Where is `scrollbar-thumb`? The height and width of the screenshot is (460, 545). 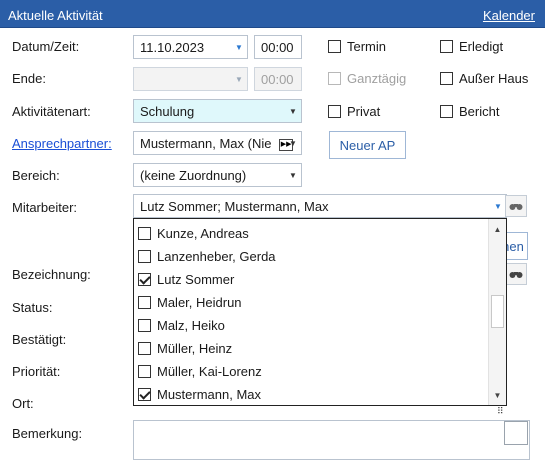
scrollbar-thumb is located at coordinates (497, 311).